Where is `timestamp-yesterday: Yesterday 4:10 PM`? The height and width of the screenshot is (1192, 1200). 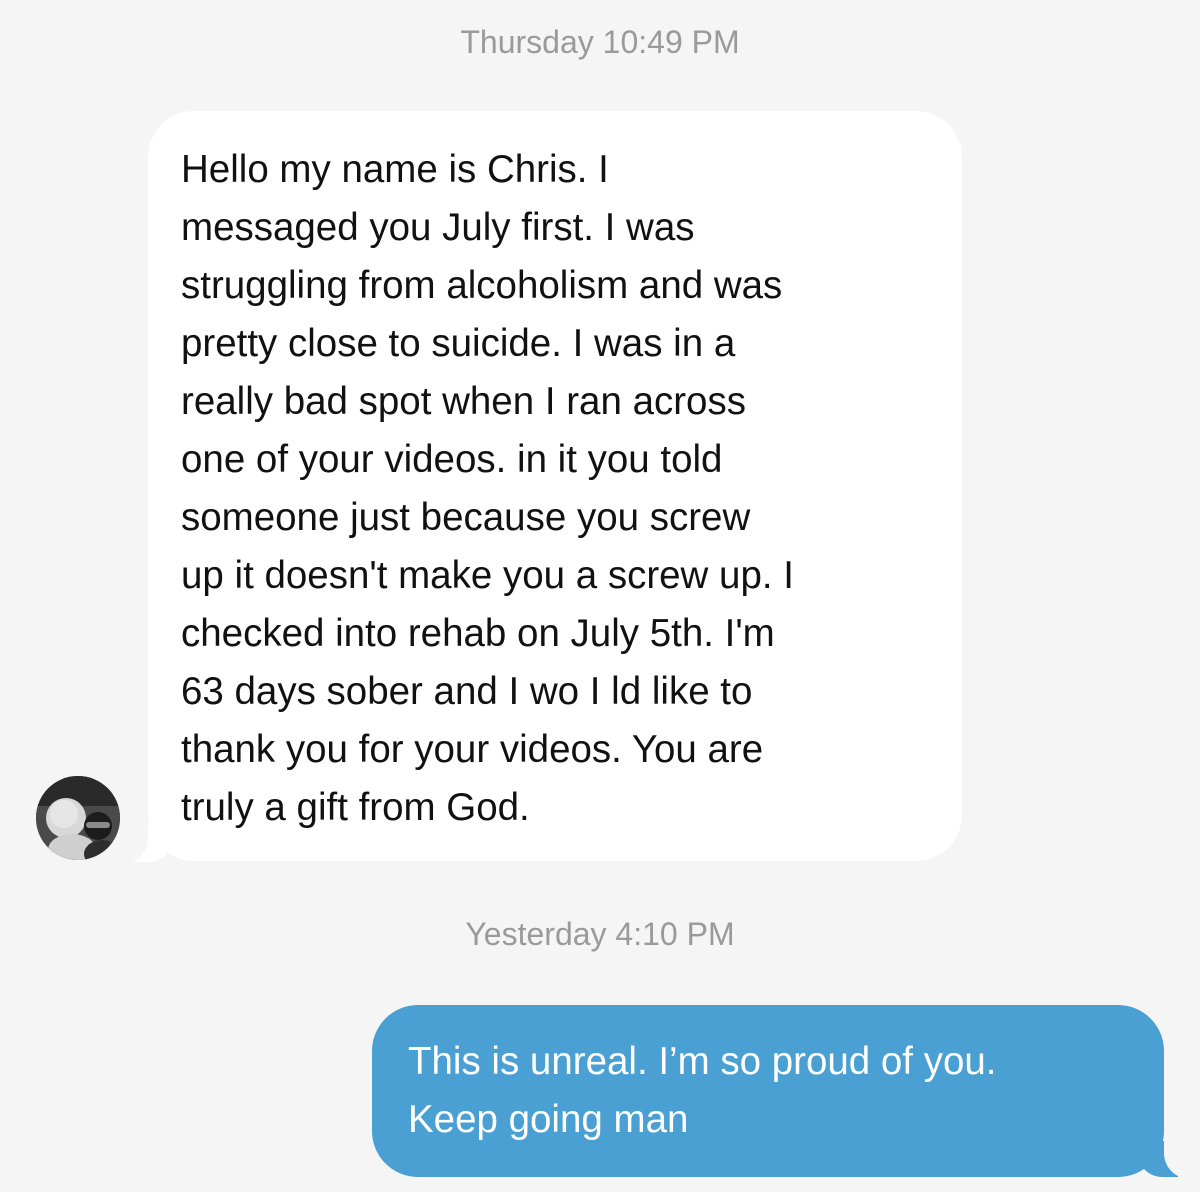 timestamp-yesterday: Yesterday 4:10 PM is located at coordinates (600, 934).